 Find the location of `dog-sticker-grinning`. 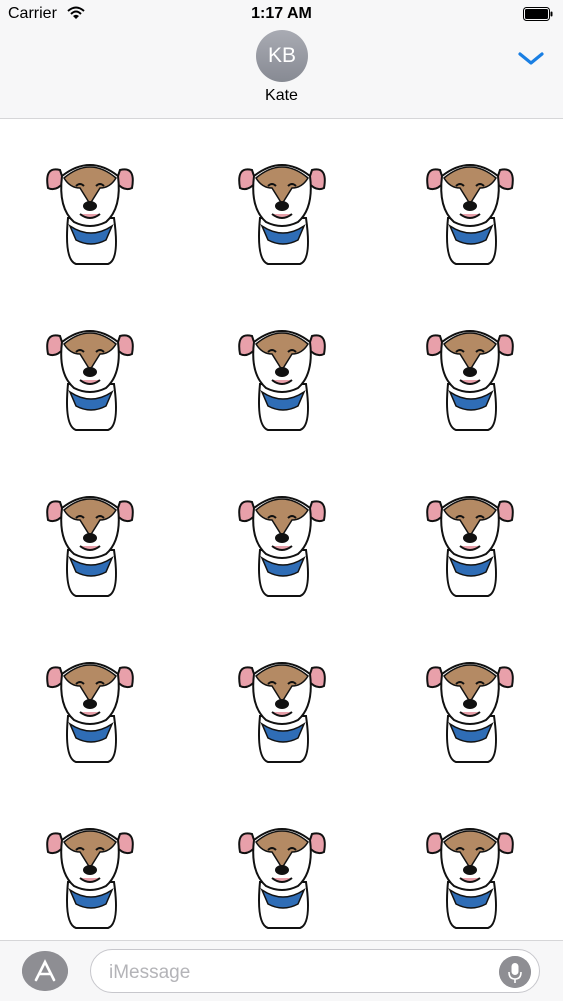

dog-sticker-grinning is located at coordinates (282, 872).